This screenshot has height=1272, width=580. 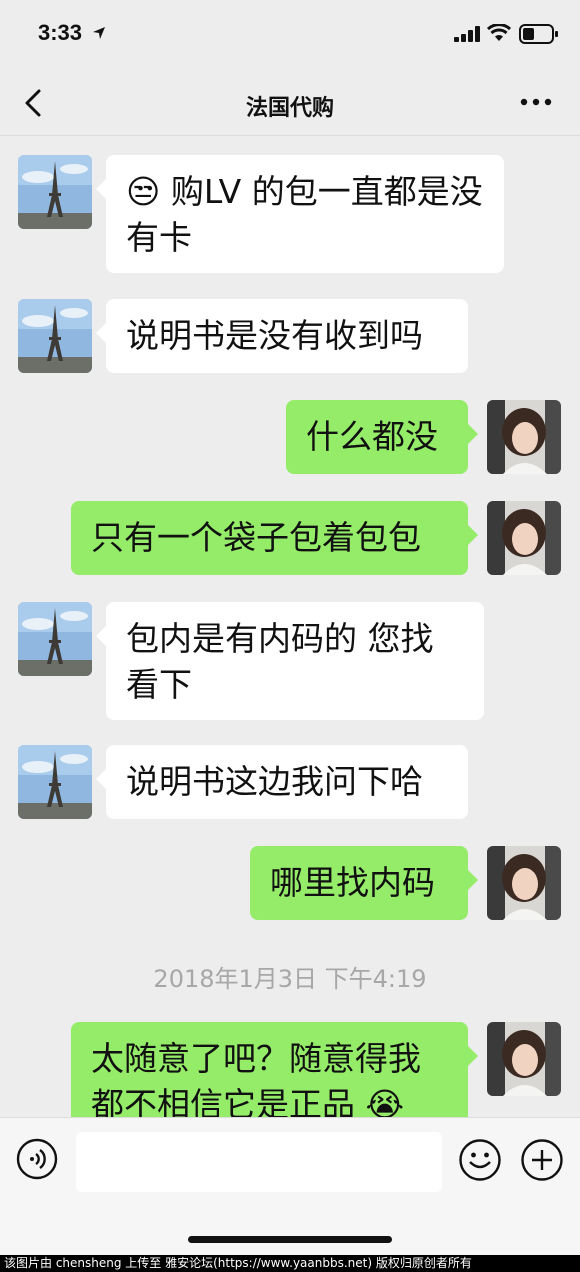 What do you see at coordinates (499, 32) in the screenshot?
I see `wifi-icon` at bounding box center [499, 32].